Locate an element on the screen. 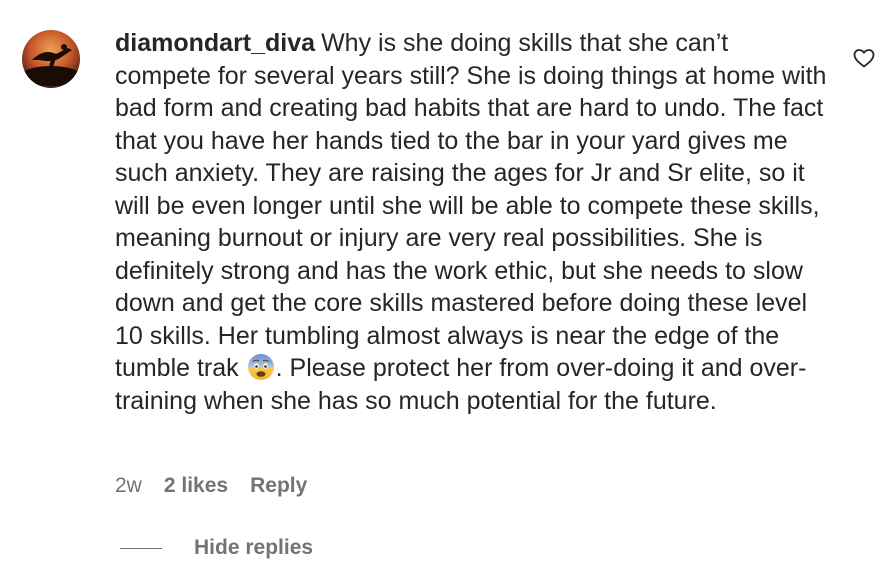 Image resolution: width=890 pixels, height=586 pixels. comment-likes: 2 likes is located at coordinates (196, 486).